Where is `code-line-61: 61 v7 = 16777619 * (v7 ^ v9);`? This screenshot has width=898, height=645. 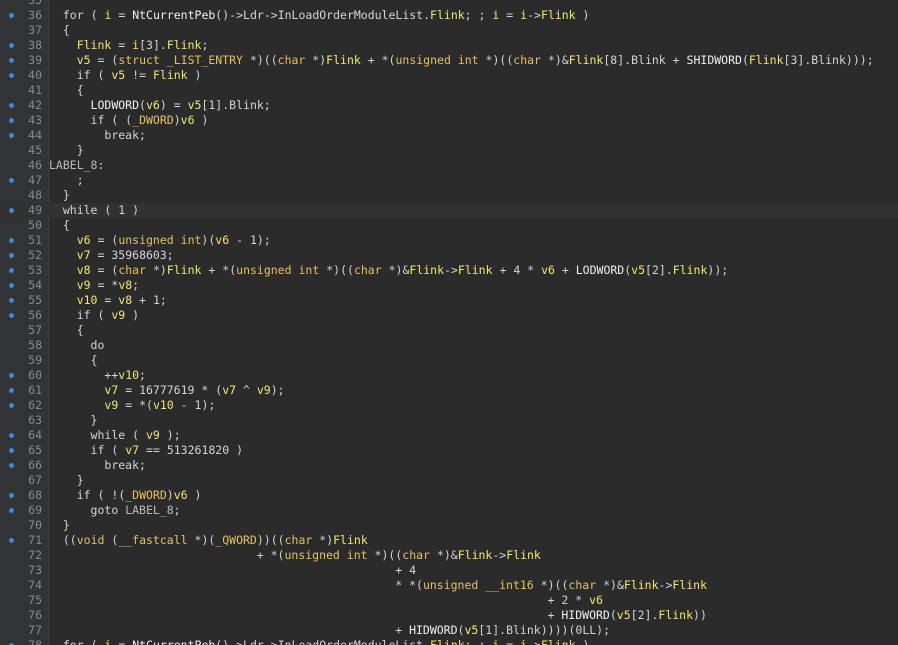
code-line-61: 61 v7 = 16777619 * (v7 ^ v9); is located at coordinates (449, 390).